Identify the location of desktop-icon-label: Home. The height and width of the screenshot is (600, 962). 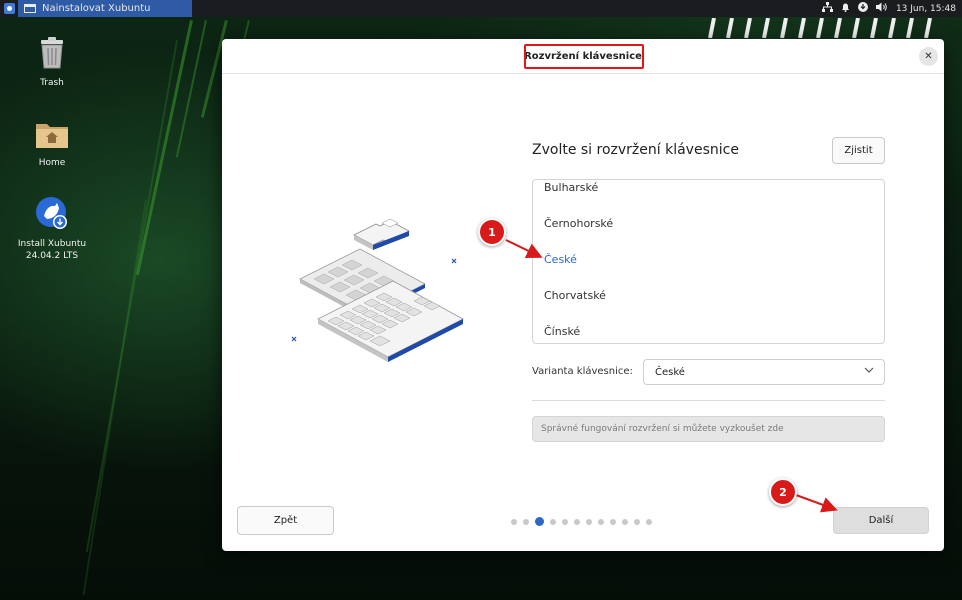
(52, 163).